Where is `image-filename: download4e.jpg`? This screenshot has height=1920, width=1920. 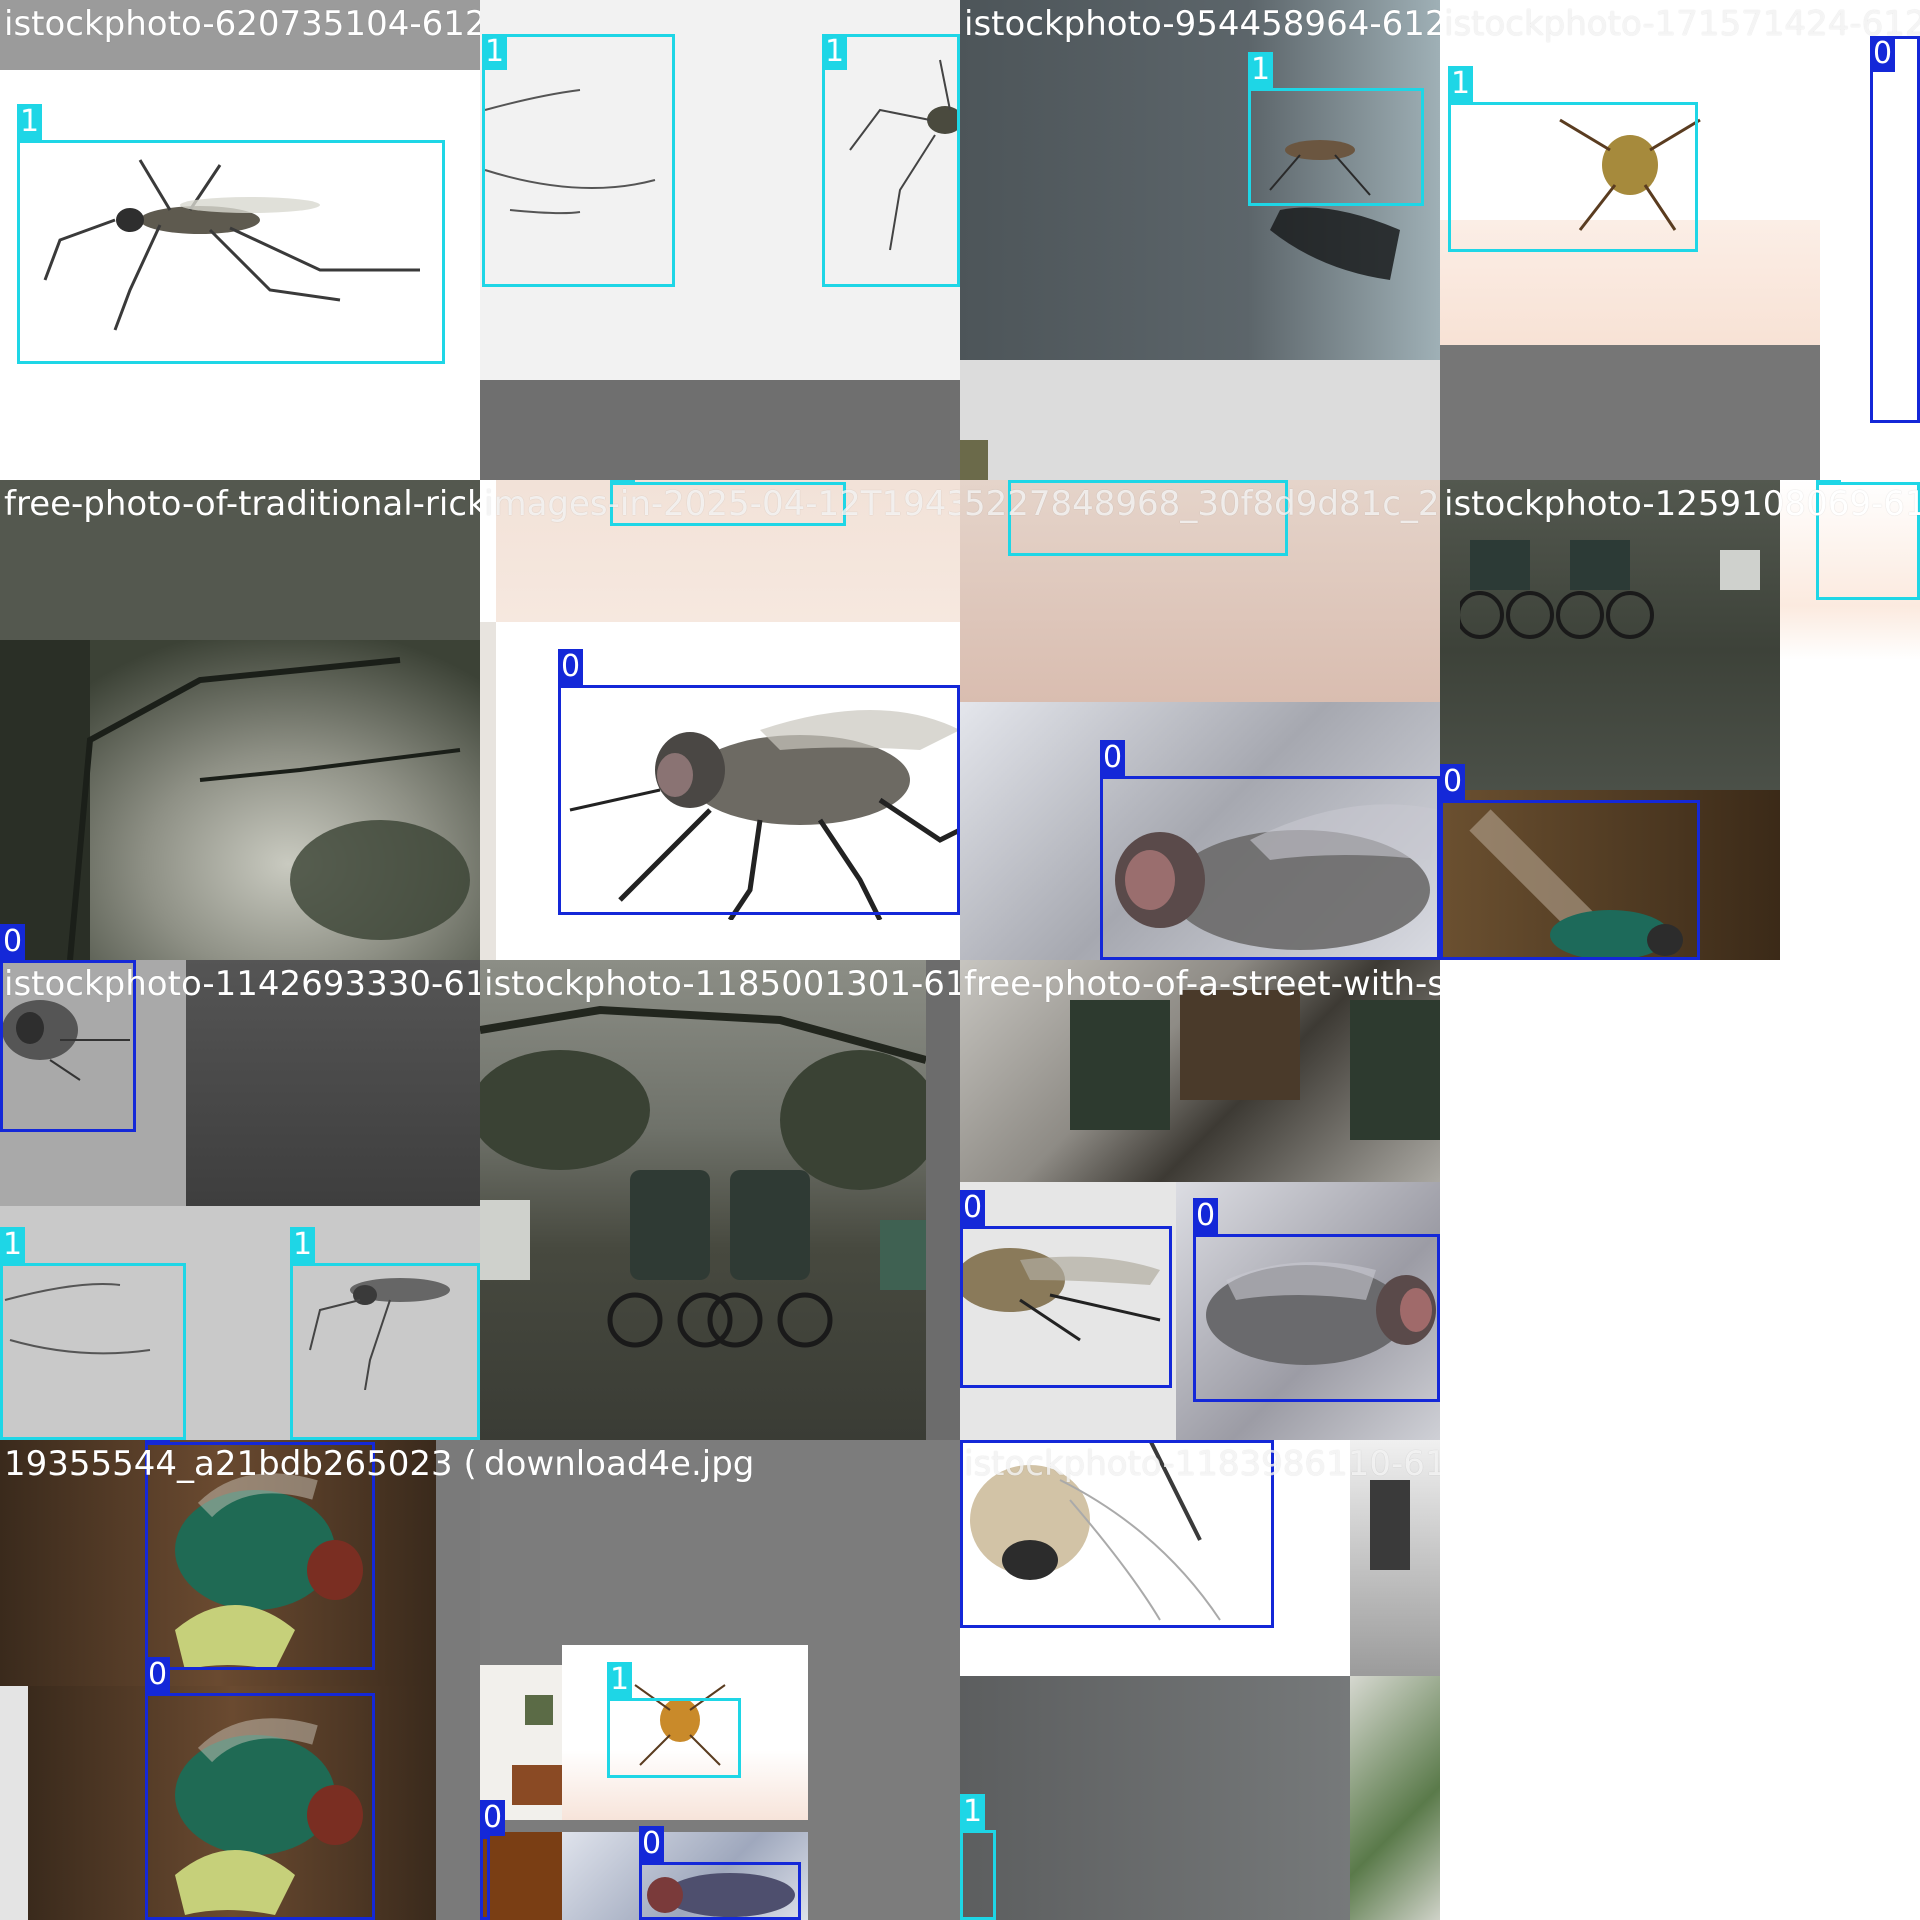
image-filename: download4e.jpg is located at coordinates (619, 1464).